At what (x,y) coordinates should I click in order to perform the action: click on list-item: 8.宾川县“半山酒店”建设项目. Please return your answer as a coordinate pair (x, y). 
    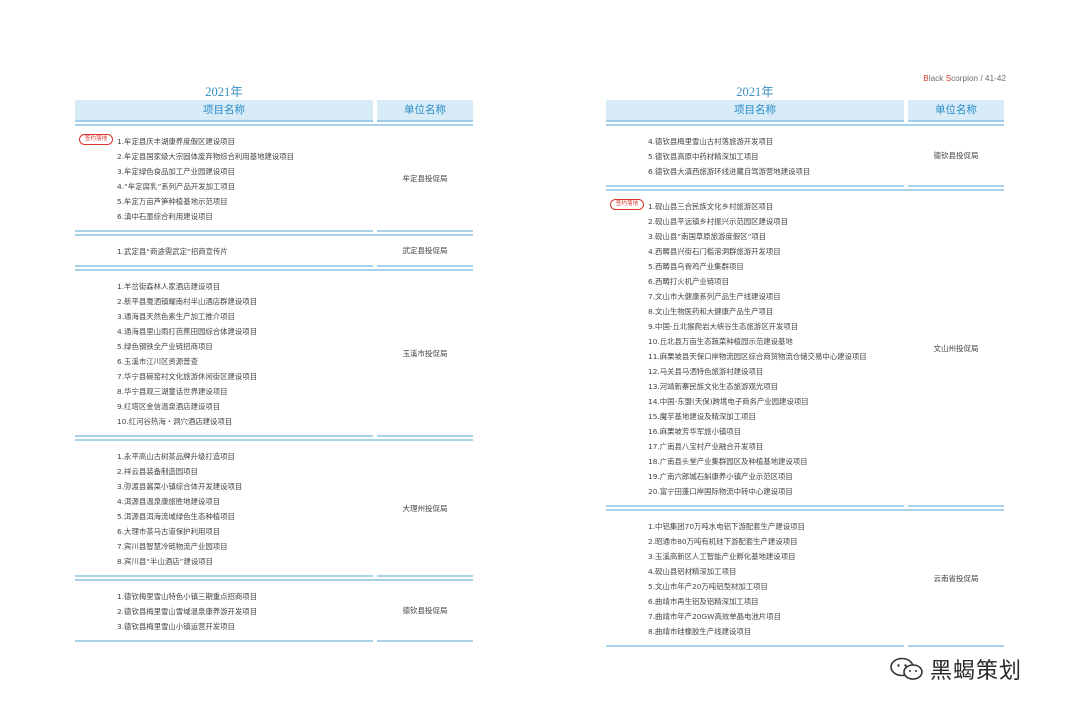
    Looking at the image, I should click on (165, 561).